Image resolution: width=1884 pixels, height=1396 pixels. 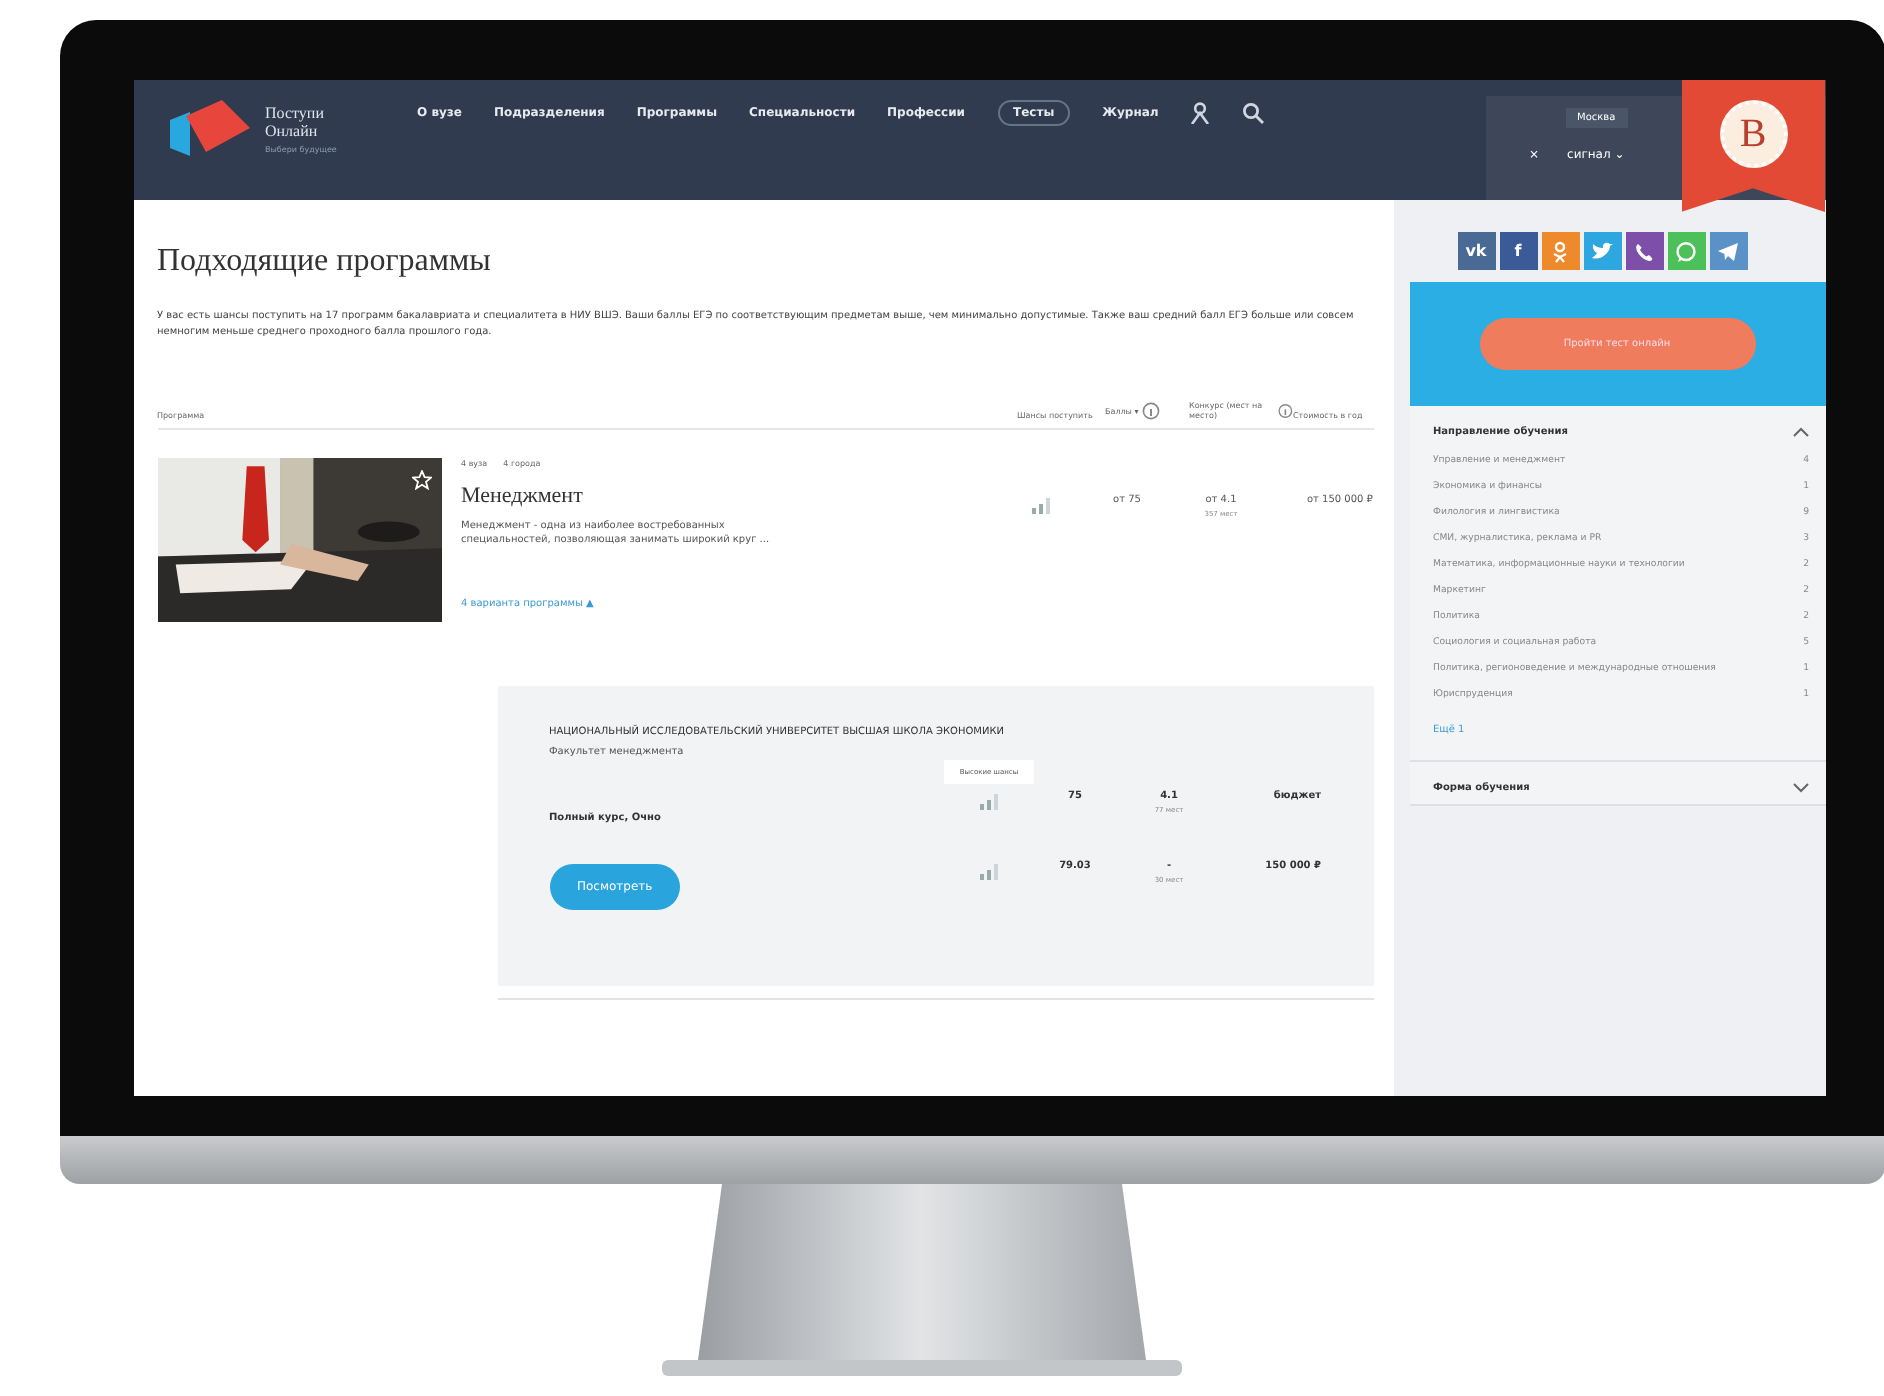 I want to click on twitter-icon, so click(x=1602, y=251).